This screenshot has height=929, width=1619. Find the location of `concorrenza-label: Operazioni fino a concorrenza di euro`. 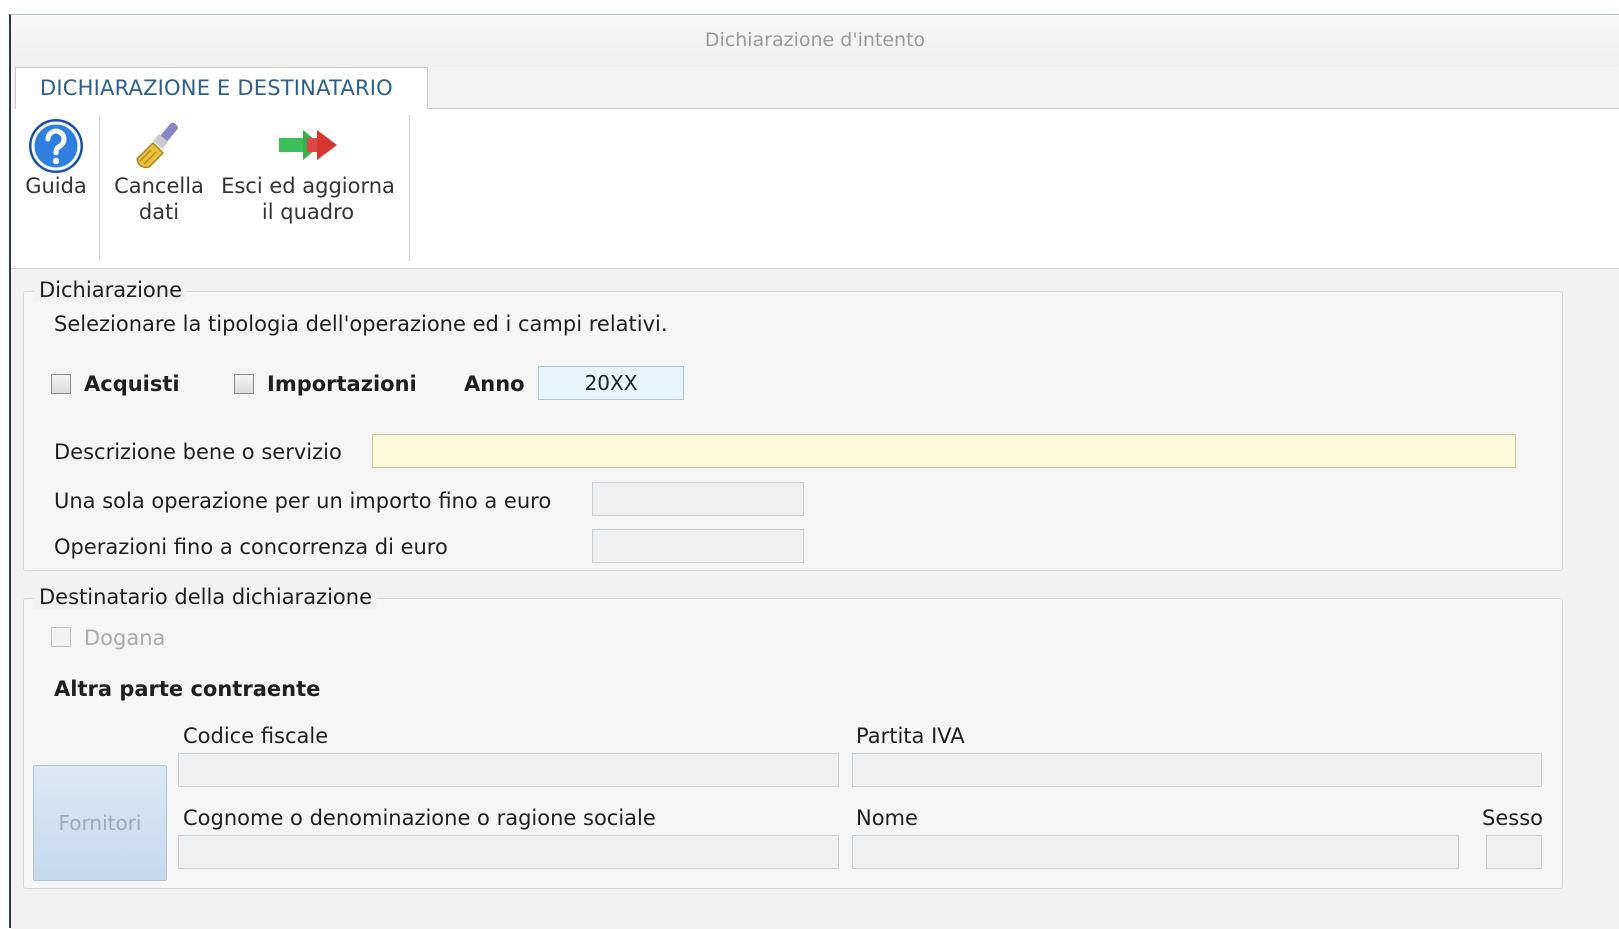

concorrenza-label: Operazioni fino a concorrenza di euro is located at coordinates (251, 547).